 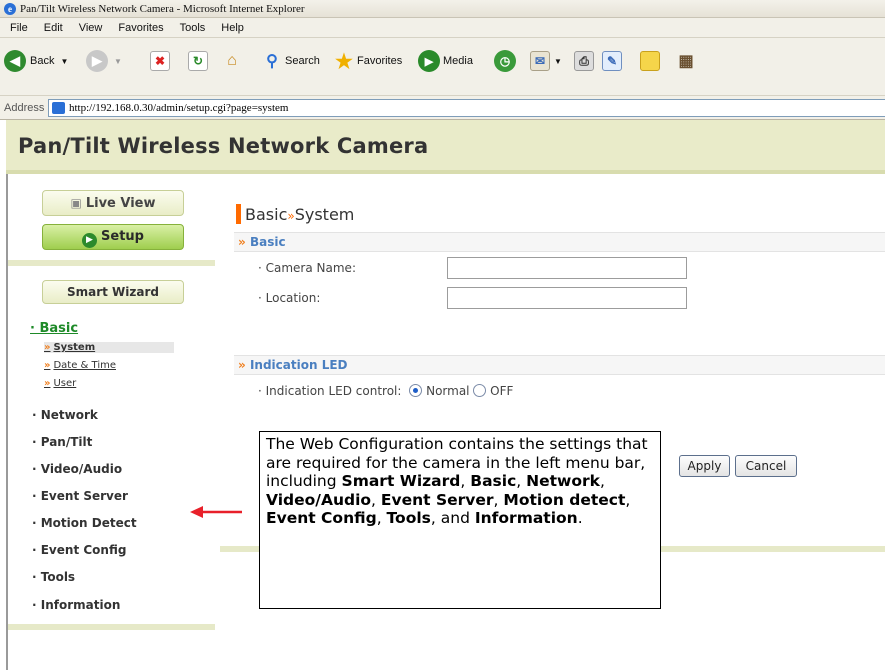 I want to click on page-icon, so click(x=58, y=108).